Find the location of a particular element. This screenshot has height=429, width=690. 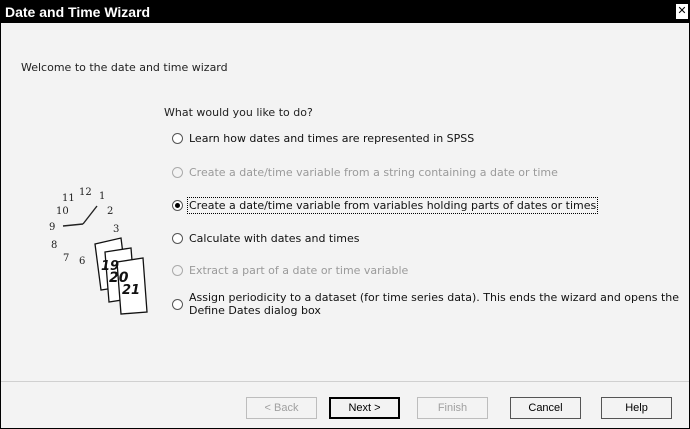

radio-calculate is located at coordinates (177, 238).